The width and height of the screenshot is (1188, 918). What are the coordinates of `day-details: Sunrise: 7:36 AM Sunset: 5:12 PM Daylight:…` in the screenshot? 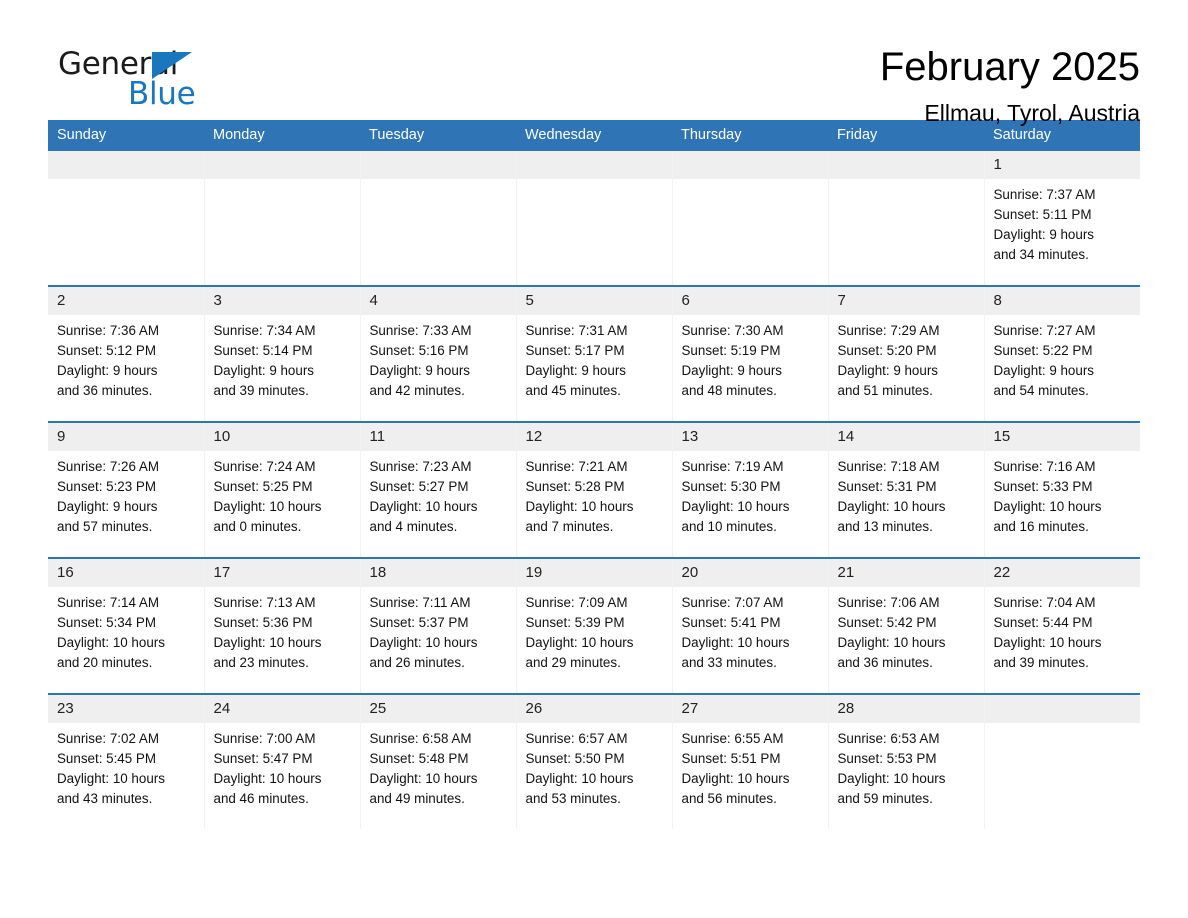 It's located at (126, 358).